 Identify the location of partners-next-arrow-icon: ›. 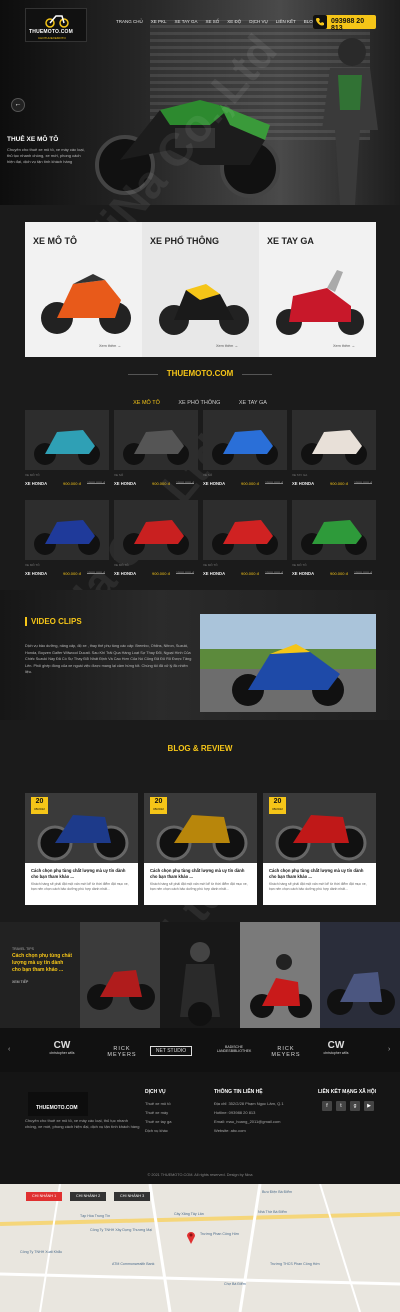
(389, 1049).